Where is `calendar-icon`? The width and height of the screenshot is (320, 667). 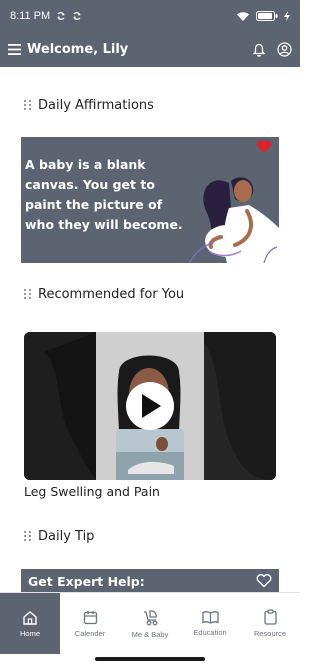 calendar-icon is located at coordinates (90, 617).